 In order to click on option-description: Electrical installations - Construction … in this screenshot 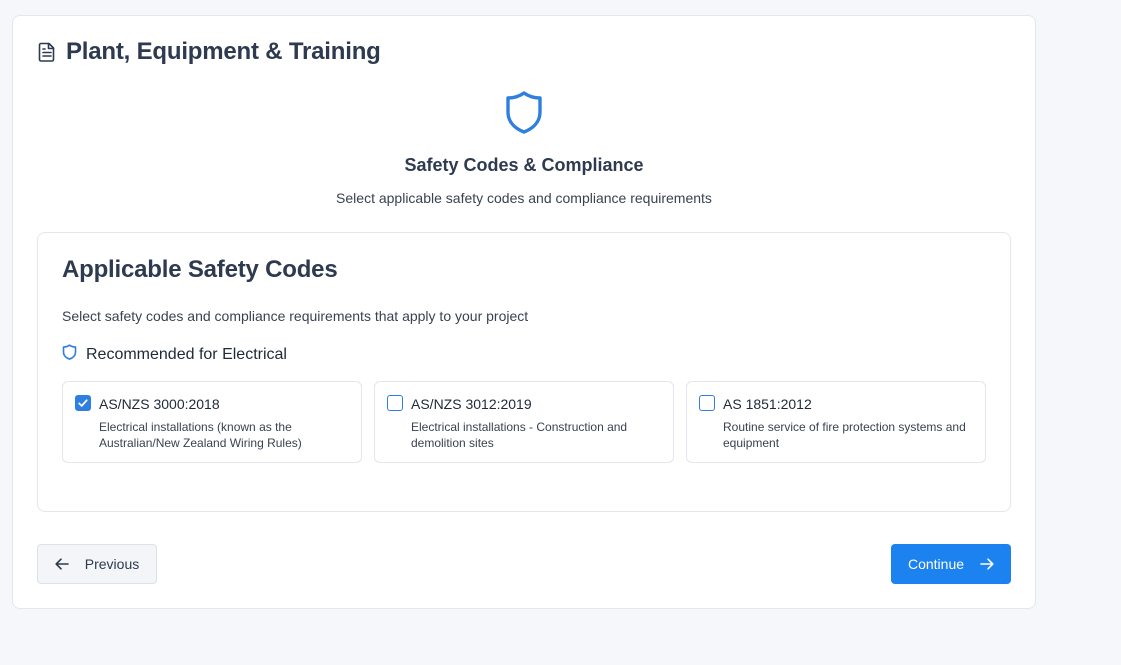, I will do `click(519, 435)`.